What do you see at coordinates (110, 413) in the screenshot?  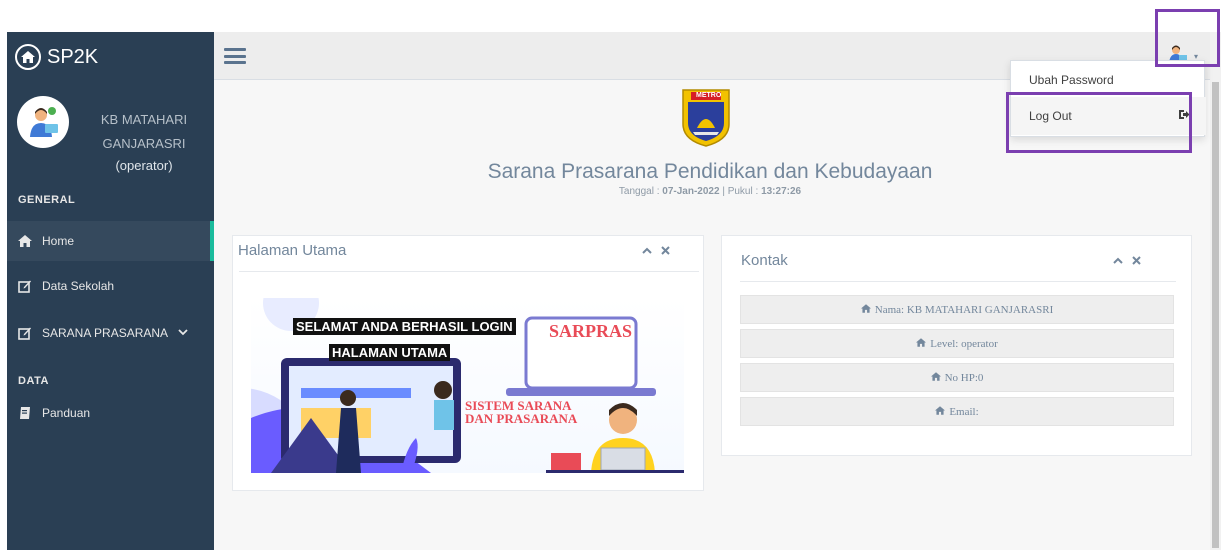 I see `sidebar-item-panduan: Panduan` at bounding box center [110, 413].